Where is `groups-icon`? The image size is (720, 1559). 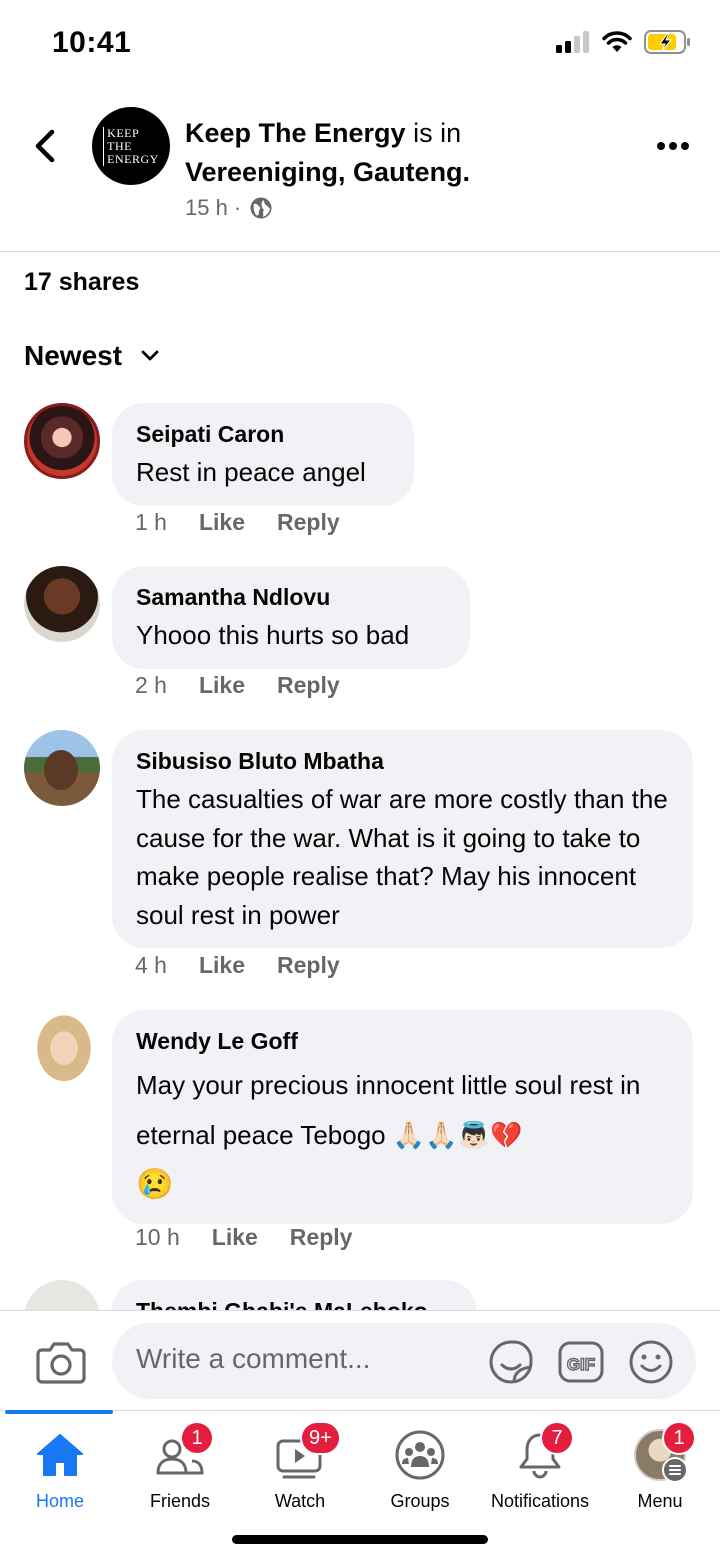
groups-icon is located at coordinates (420, 1455).